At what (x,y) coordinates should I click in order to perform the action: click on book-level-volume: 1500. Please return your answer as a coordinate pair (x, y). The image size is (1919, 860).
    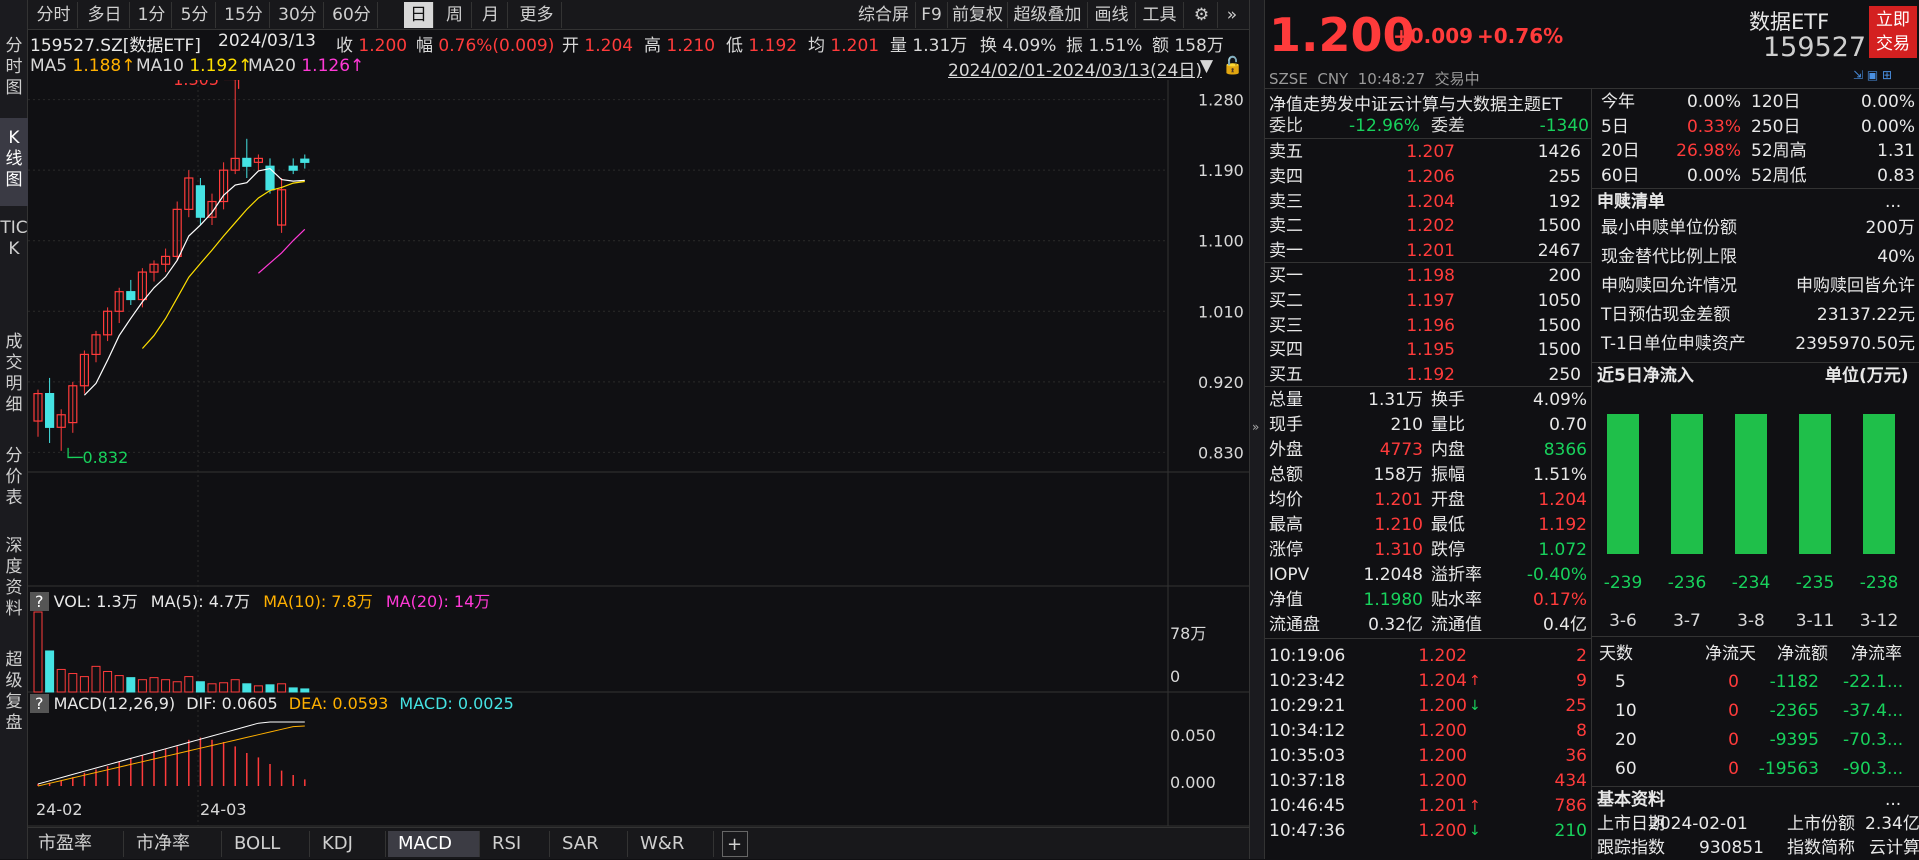
    Looking at the image, I should click on (1559, 226).